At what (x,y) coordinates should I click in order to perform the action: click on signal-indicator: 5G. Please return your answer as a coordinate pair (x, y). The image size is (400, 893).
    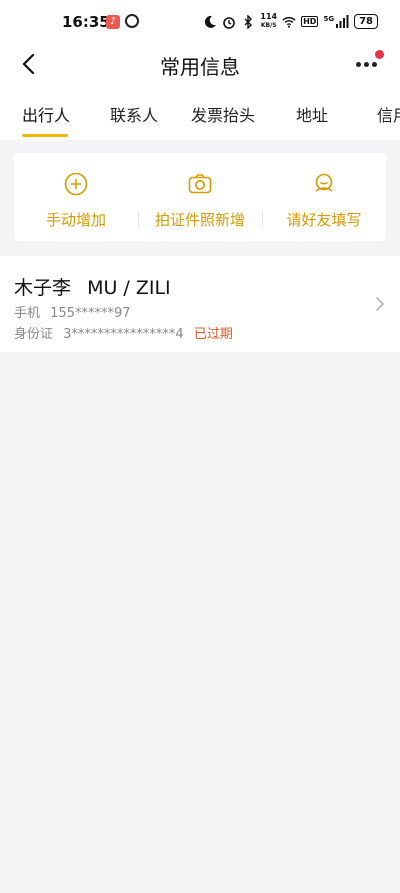
    Looking at the image, I should click on (336, 21).